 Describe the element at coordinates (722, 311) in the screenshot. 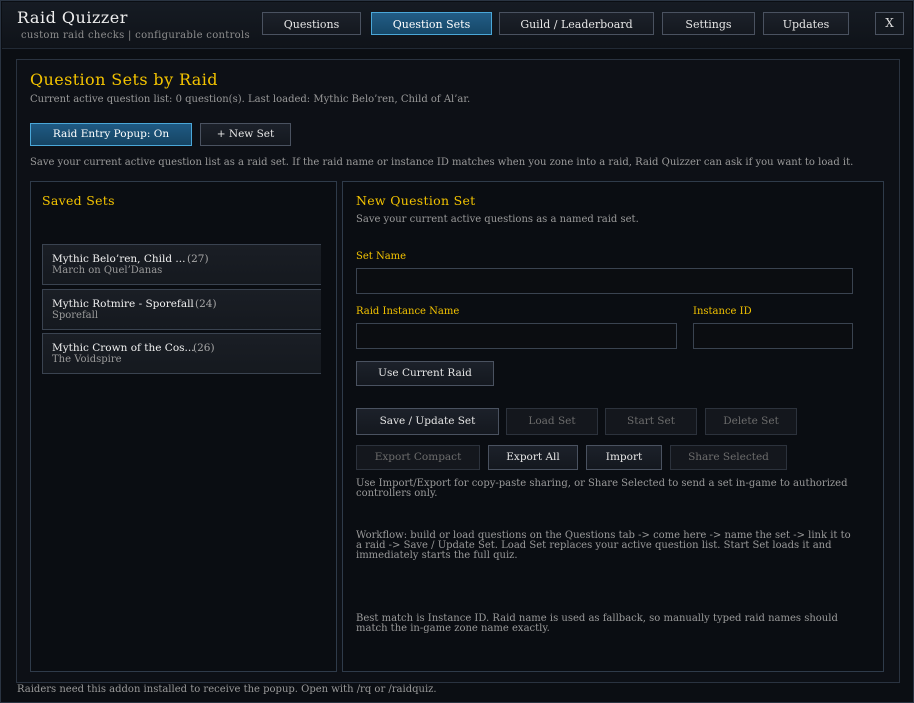

I see `instance-id-label: Instance ID` at that location.